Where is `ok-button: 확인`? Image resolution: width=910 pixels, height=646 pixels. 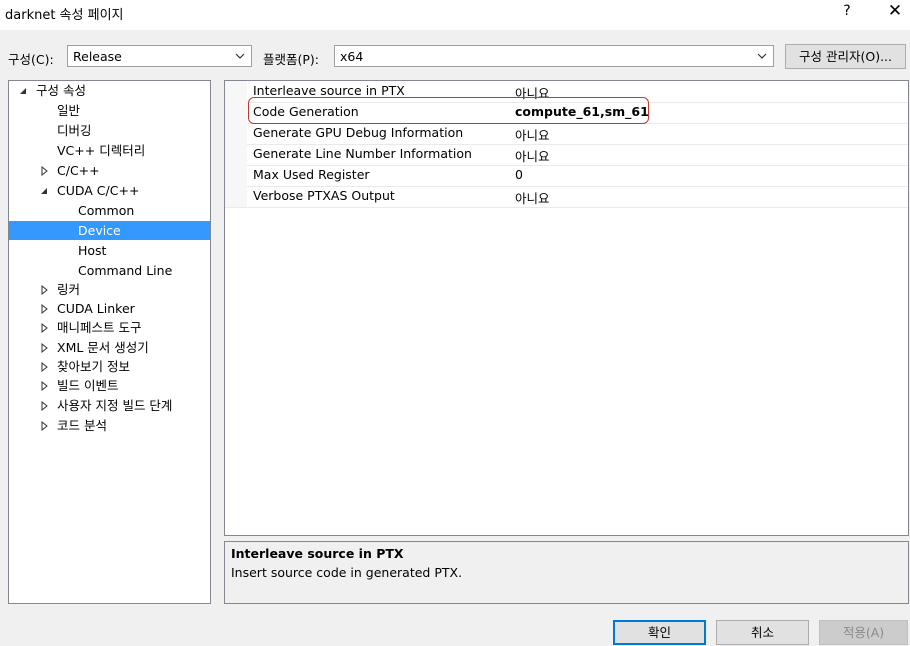
ok-button: 확인 is located at coordinates (659, 632).